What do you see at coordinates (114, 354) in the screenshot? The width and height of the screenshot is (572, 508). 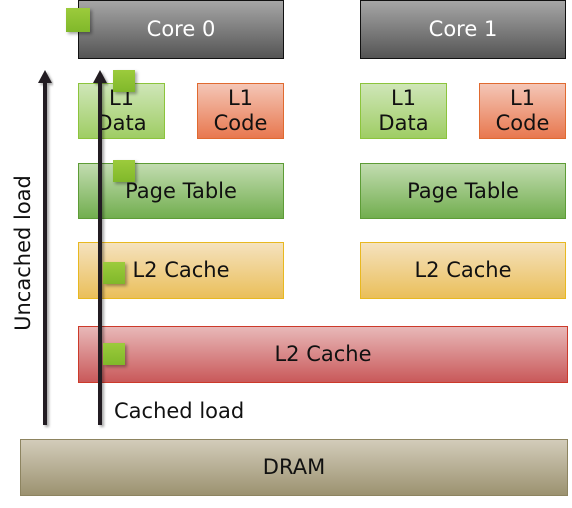 I see `data-marker-shared-cache` at bounding box center [114, 354].